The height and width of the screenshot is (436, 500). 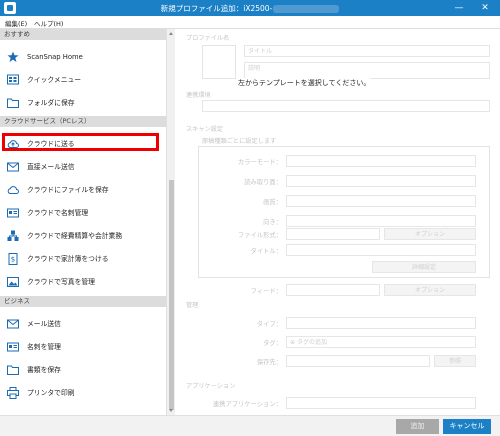 What do you see at coordinates (83, 301) in the screenshot?
I see `section-business: ビジネス` at bounding box center [83, 301].